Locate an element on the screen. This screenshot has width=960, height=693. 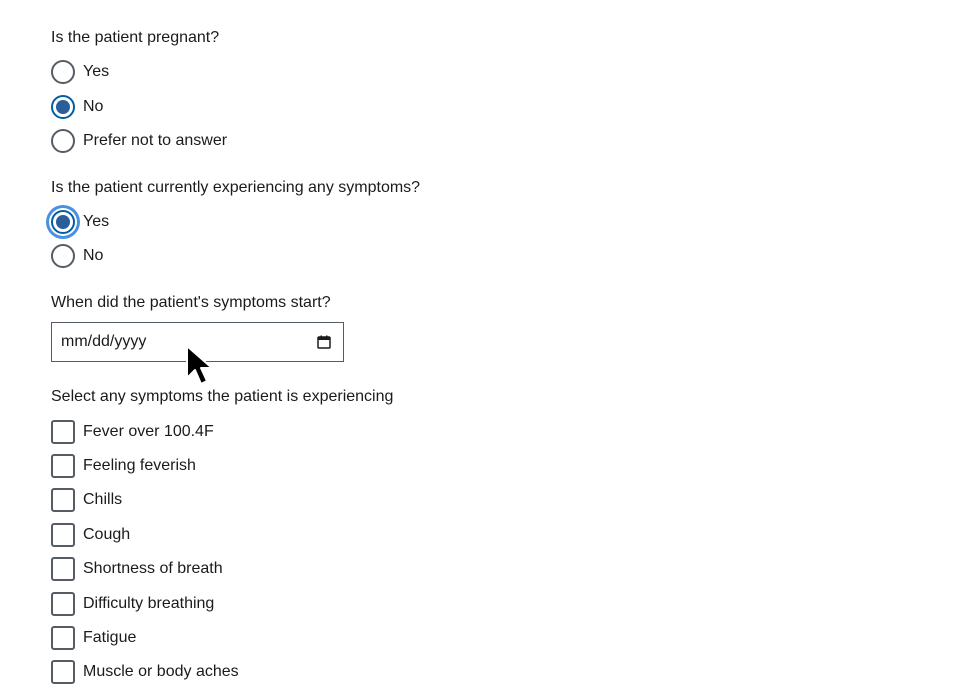
symptom-checkbox-cough is located at coordinates (63, 535).